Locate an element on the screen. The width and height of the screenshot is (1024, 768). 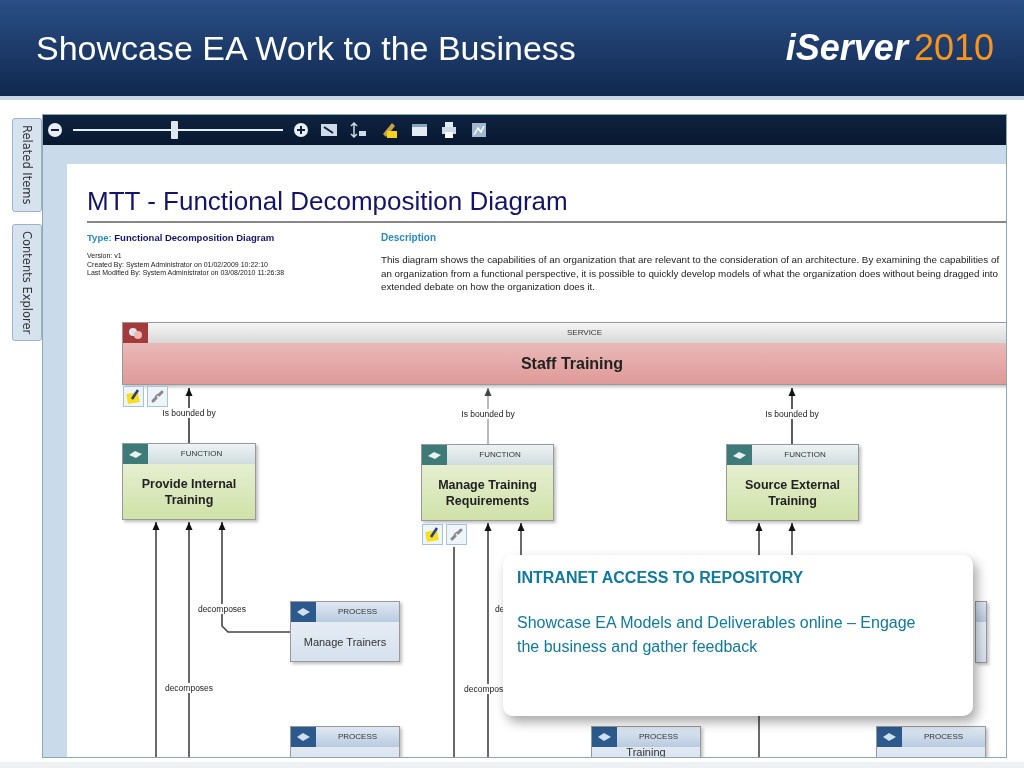
description-label: Description is located at coordinates (409, 237).